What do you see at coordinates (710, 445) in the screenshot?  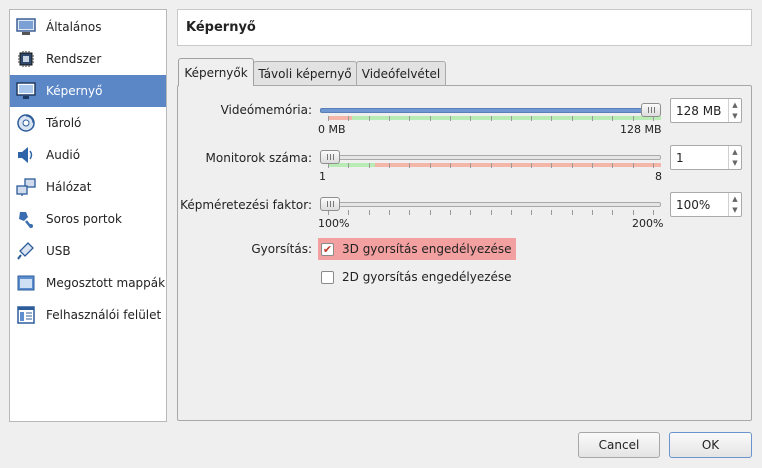 I see `ok-button: OK` at bounding box center [710, 445].